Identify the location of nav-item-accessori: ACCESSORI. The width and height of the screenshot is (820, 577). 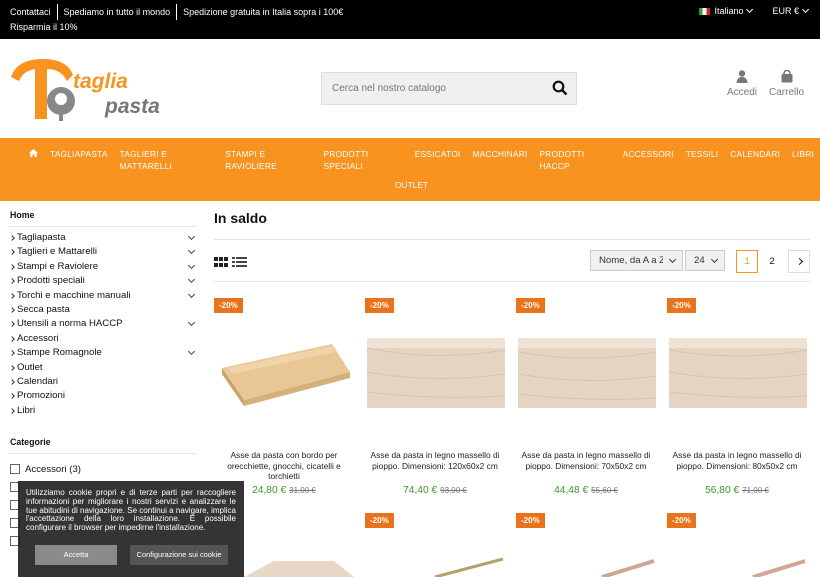
(648, 160).